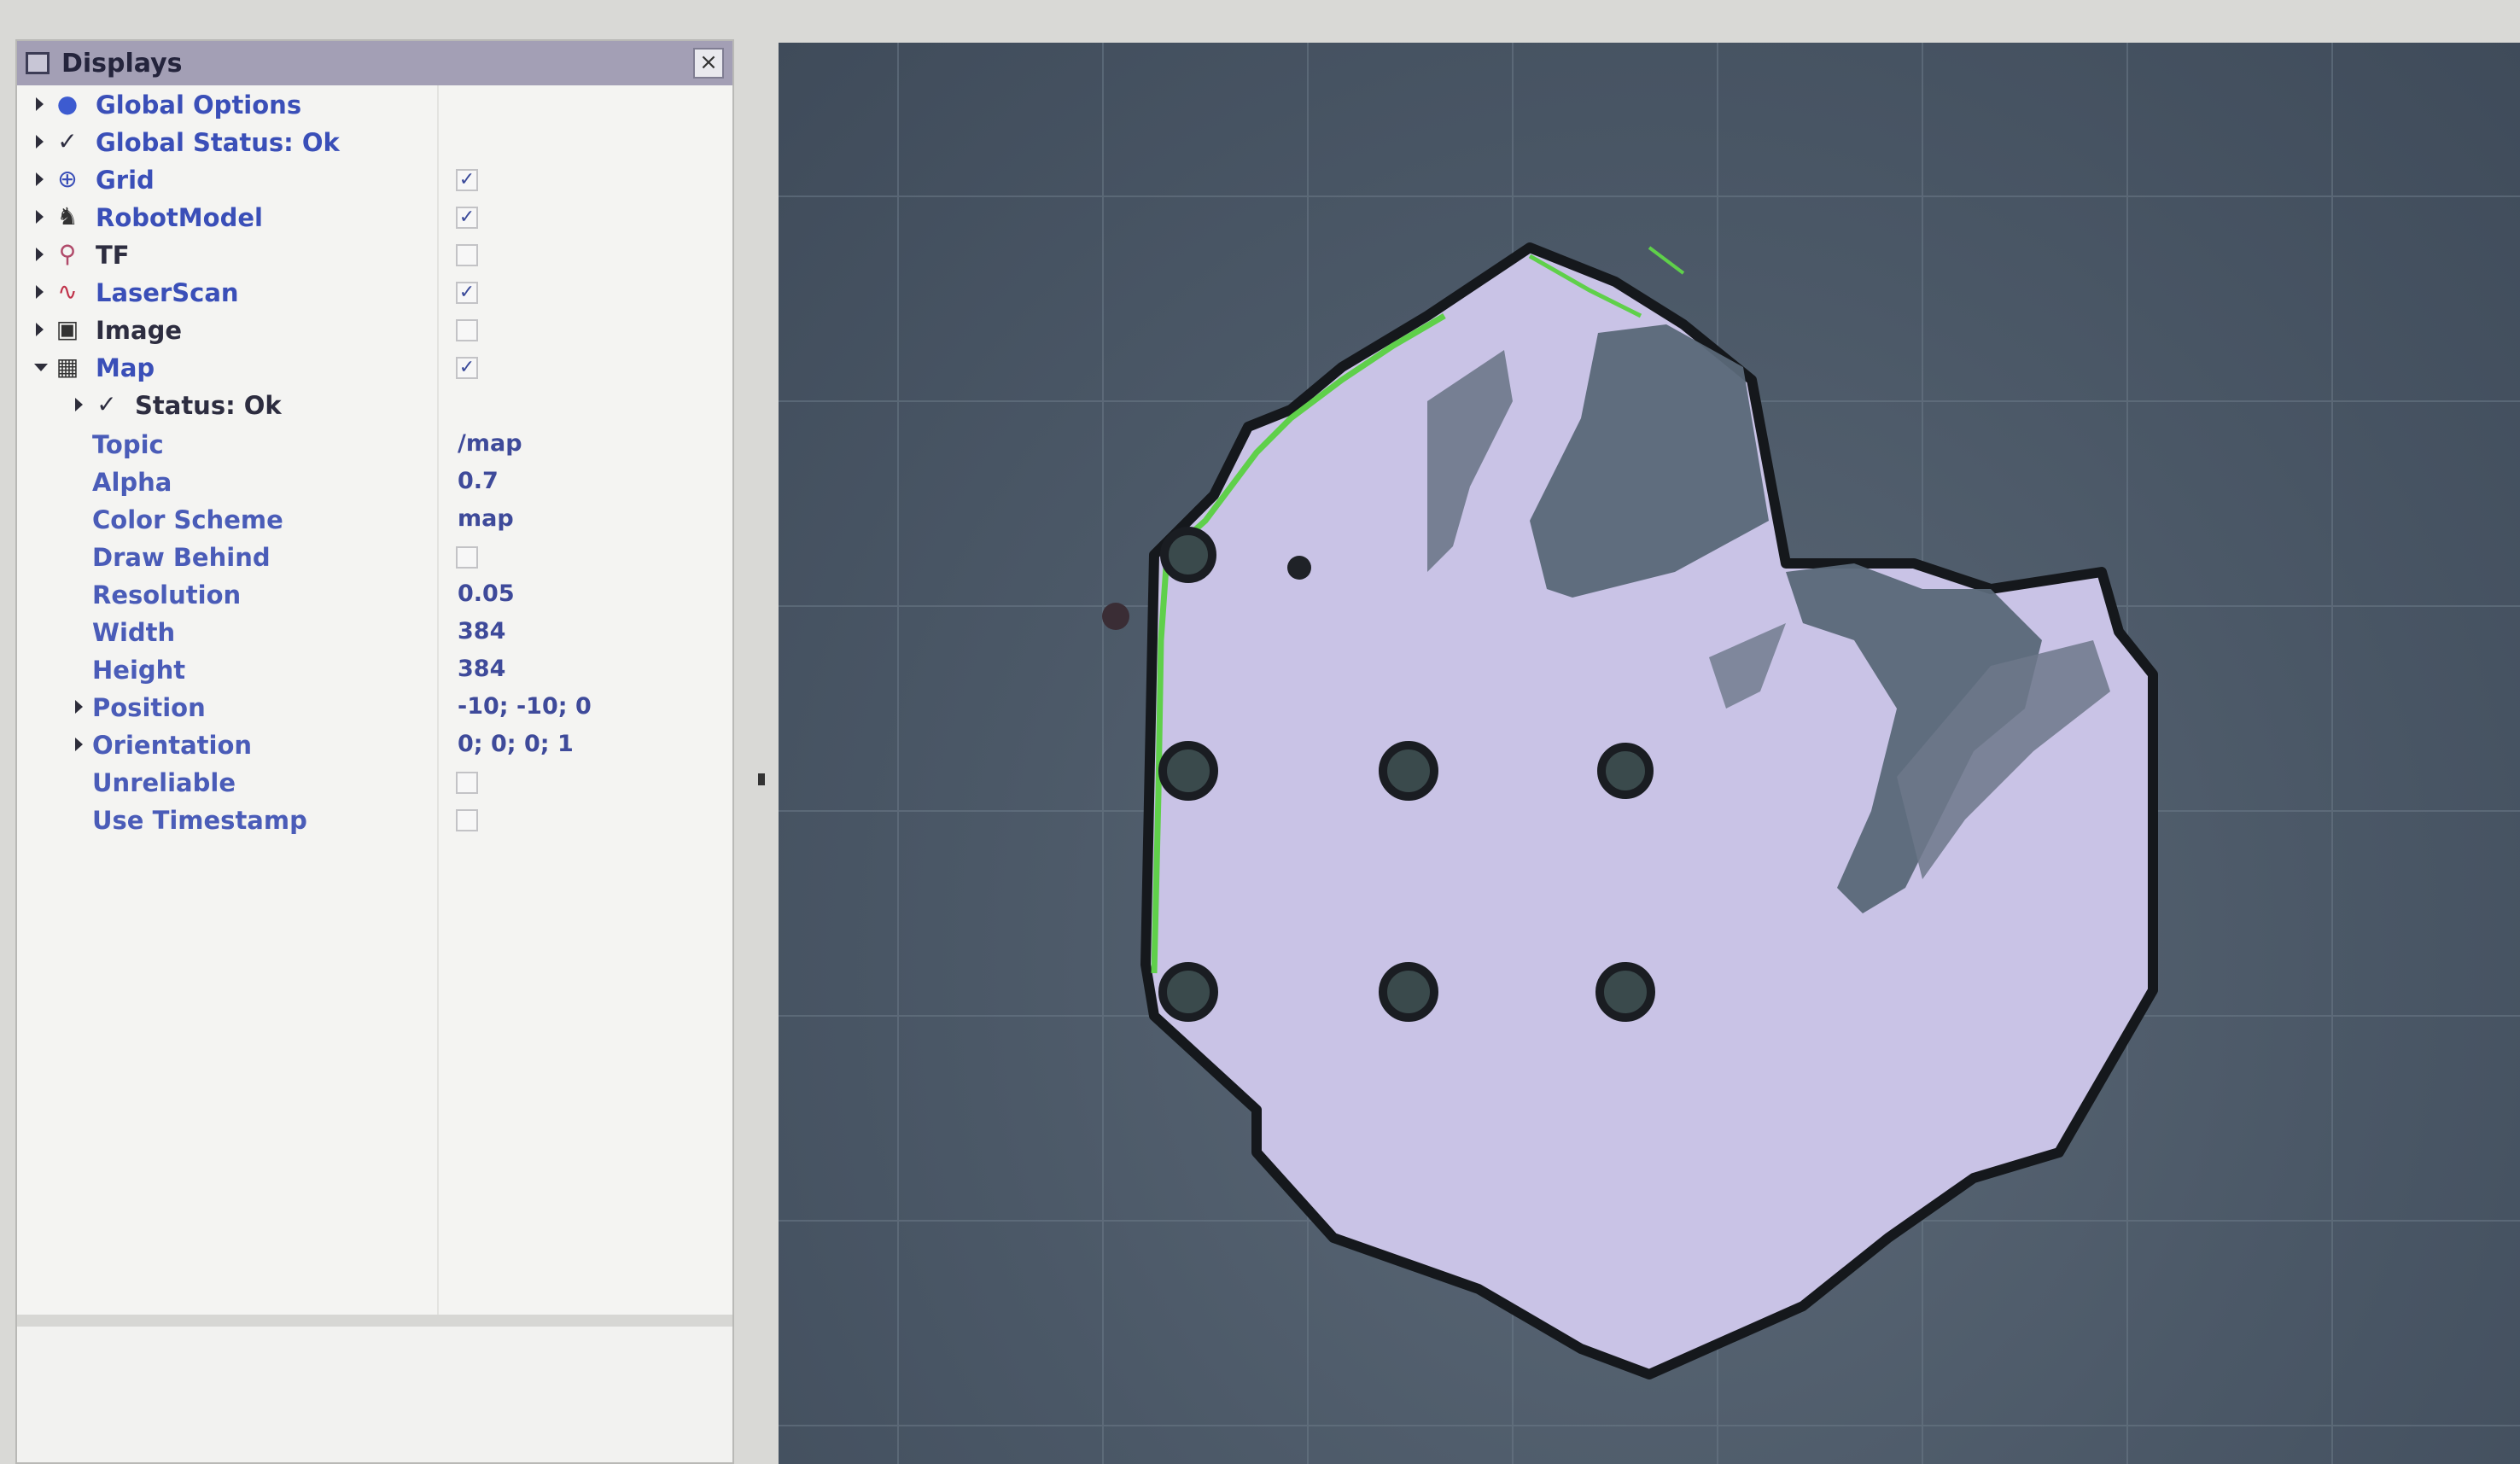 The height and width of the screenshot is (1464, 2520). I want to click on laser-scan, so click(1666, 260).